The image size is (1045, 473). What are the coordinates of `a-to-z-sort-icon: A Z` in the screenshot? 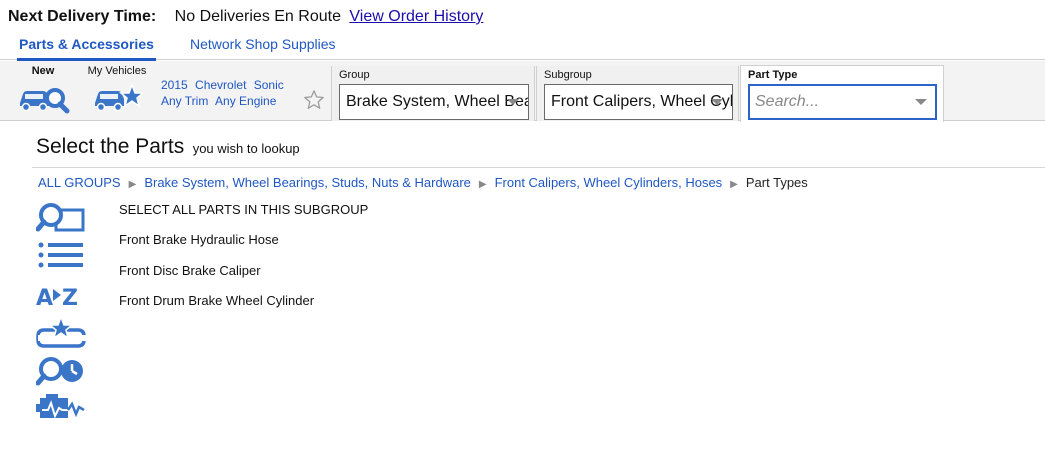 It's located at (61, 295).